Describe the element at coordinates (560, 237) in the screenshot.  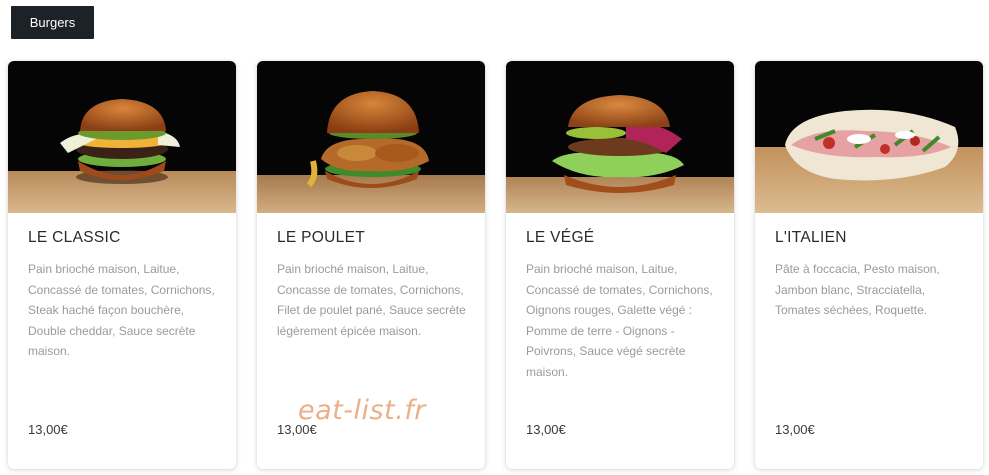
I see `product-title: LE VÉGÉ` at that location.